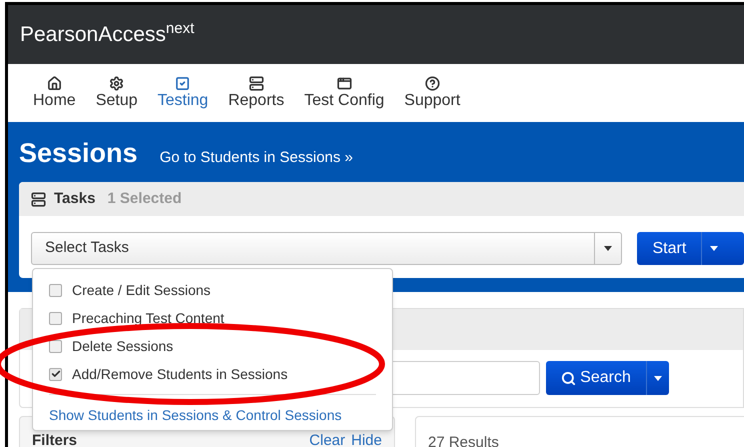 The image size is (744, 447). What do you see at coordinates (75, 198) in the screenshot?
I see `tasks-title: Tasks` at bounding box center [75, 198].